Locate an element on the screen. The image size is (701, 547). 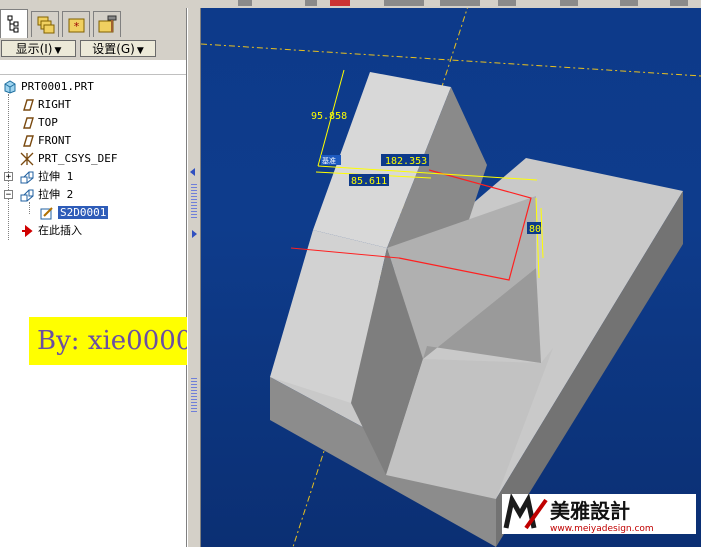
logo-brand: 美雅設計 is located at coordinates (590, 511).